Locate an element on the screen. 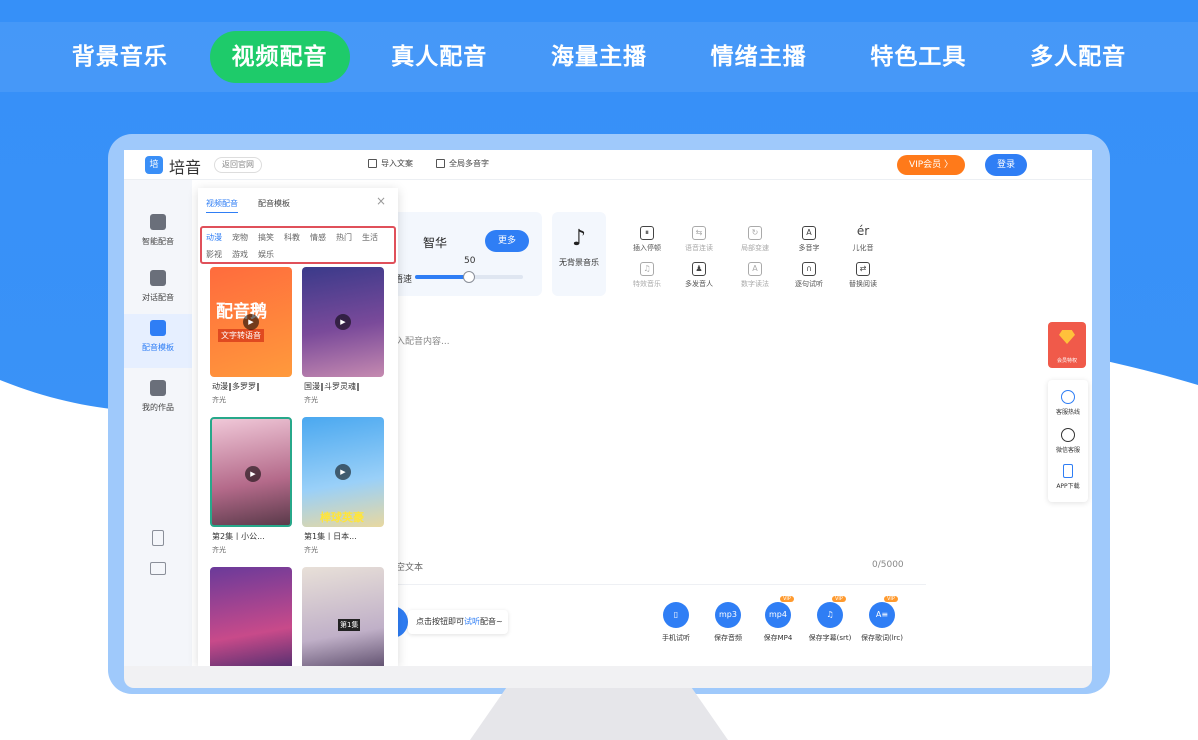  category-life: 生活 is located at coordinates (370, 237).